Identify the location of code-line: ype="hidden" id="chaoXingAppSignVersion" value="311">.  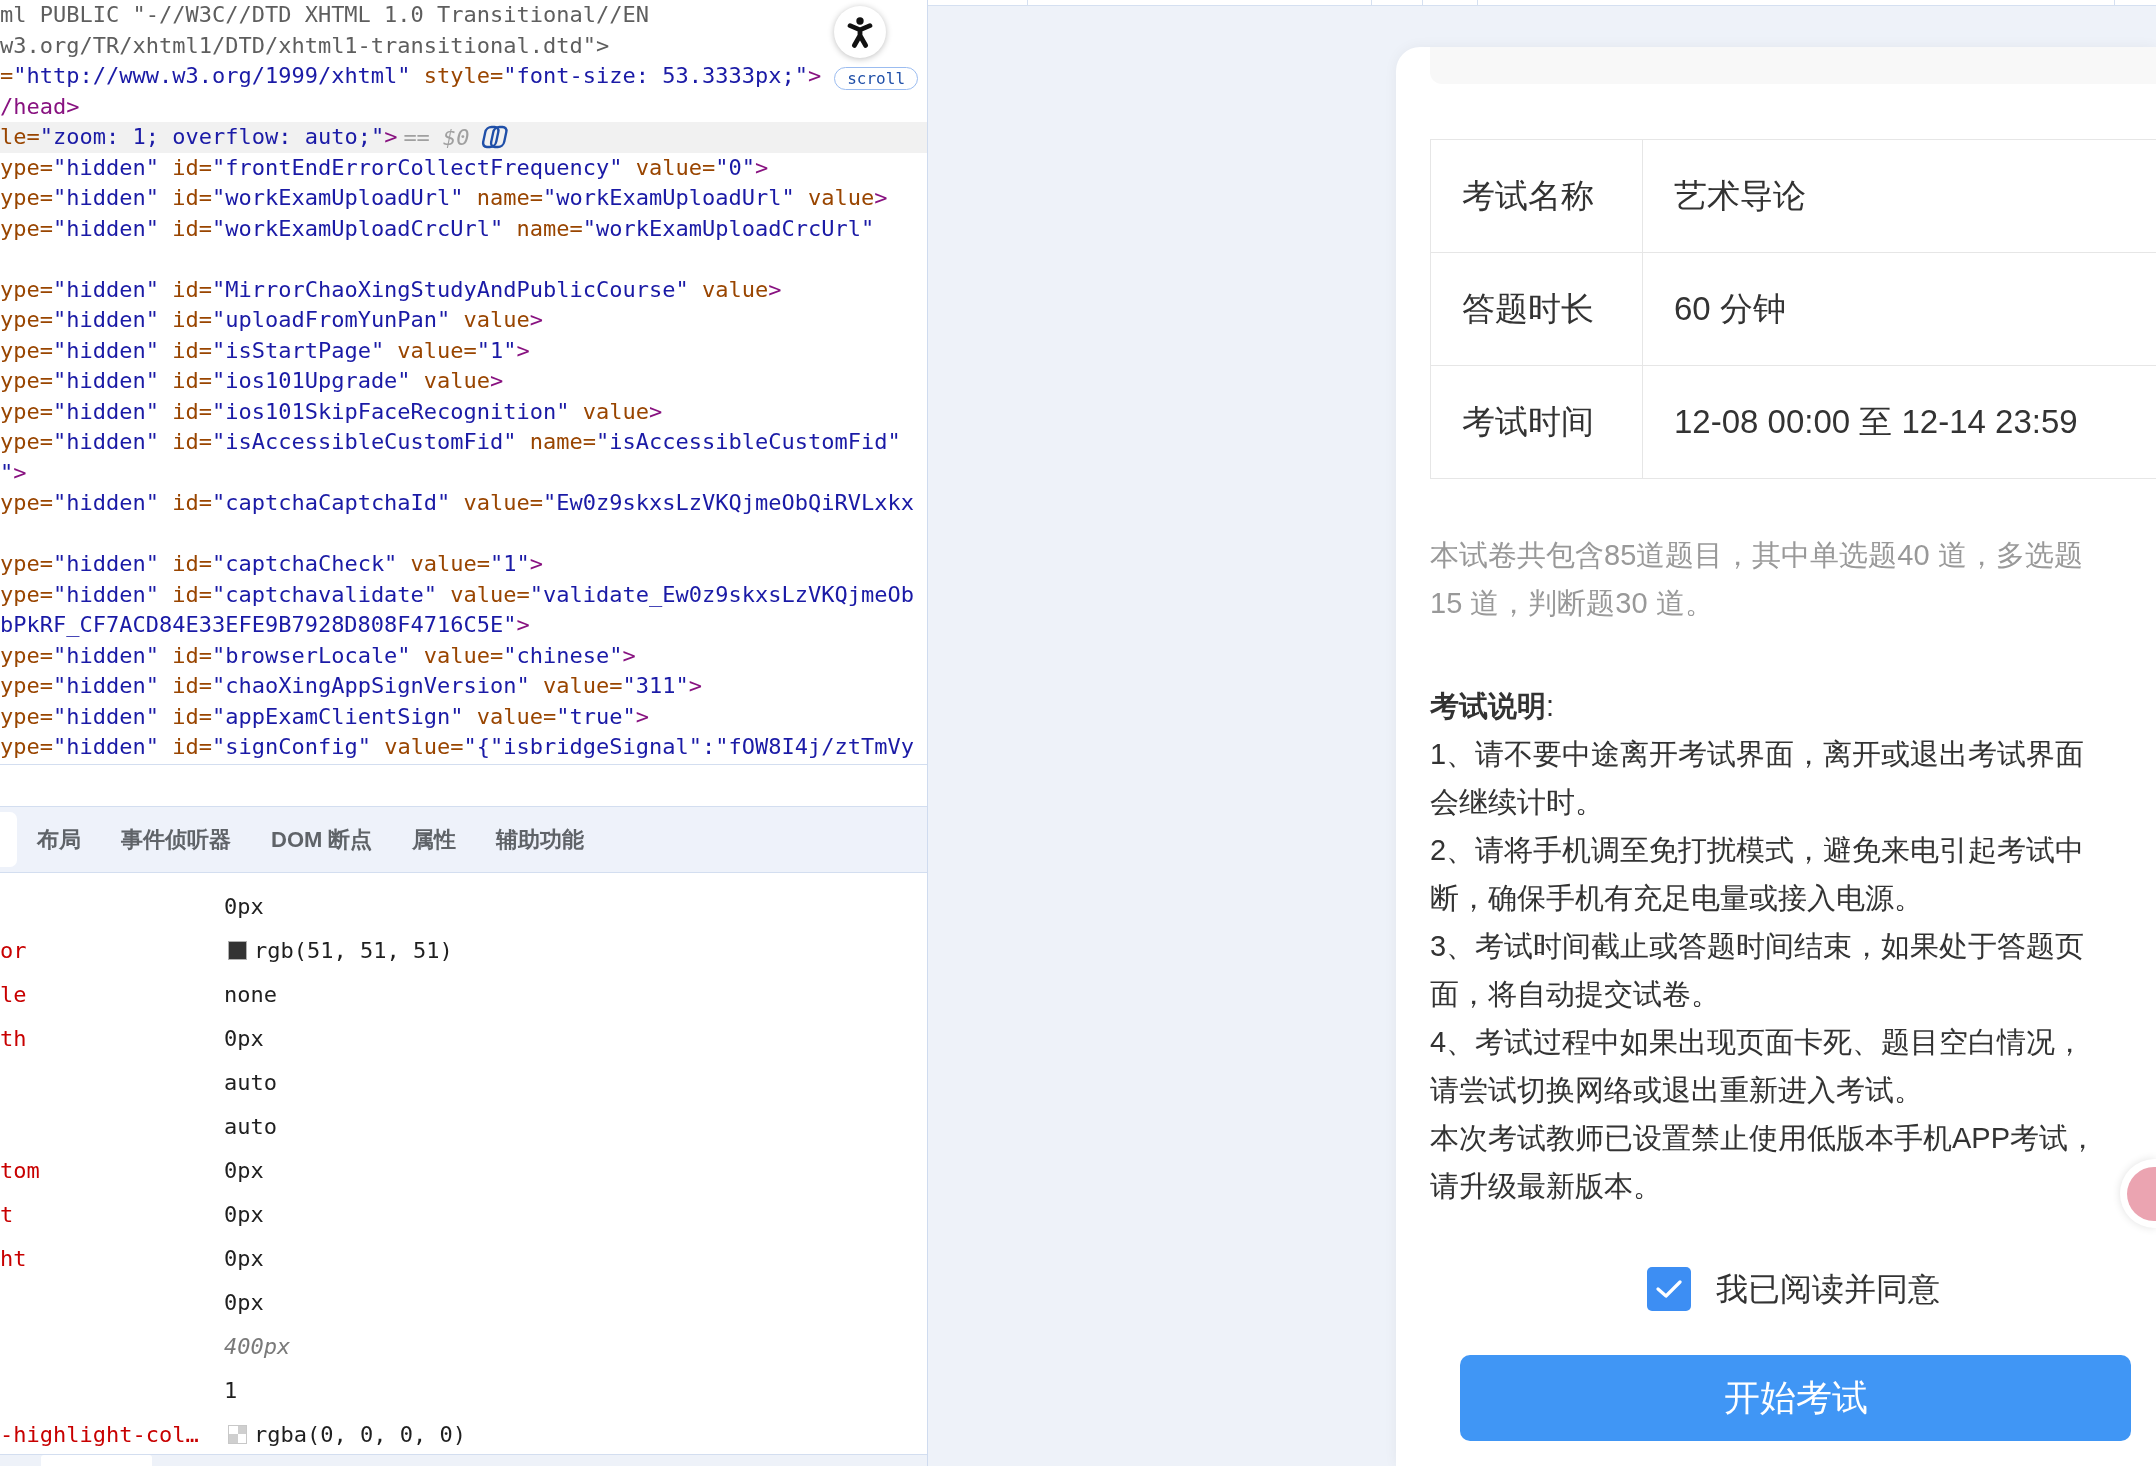
(351, 686).